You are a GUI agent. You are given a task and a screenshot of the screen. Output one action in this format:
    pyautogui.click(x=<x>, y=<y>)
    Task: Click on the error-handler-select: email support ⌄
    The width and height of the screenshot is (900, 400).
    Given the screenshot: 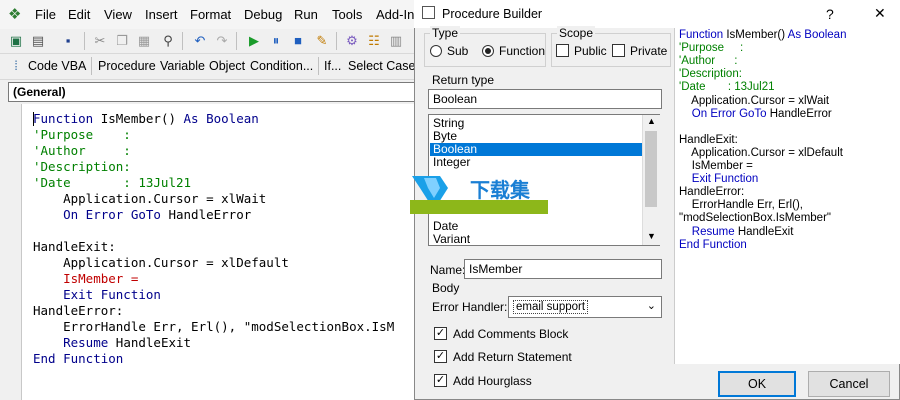 What is the action you would take?
    pyautogui.click(x=585, y=307)
    